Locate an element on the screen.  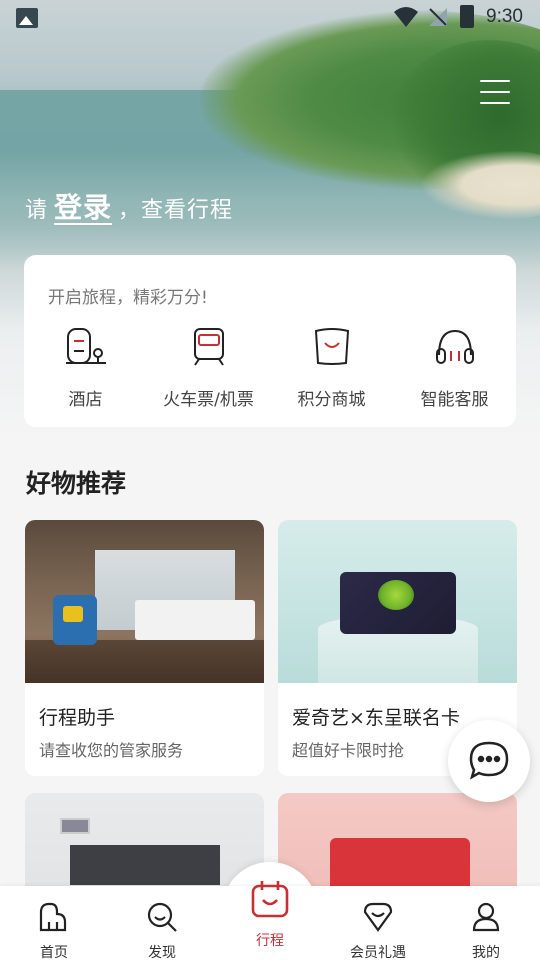
tab-profile: 我的 is located at coordinates (486, 923).